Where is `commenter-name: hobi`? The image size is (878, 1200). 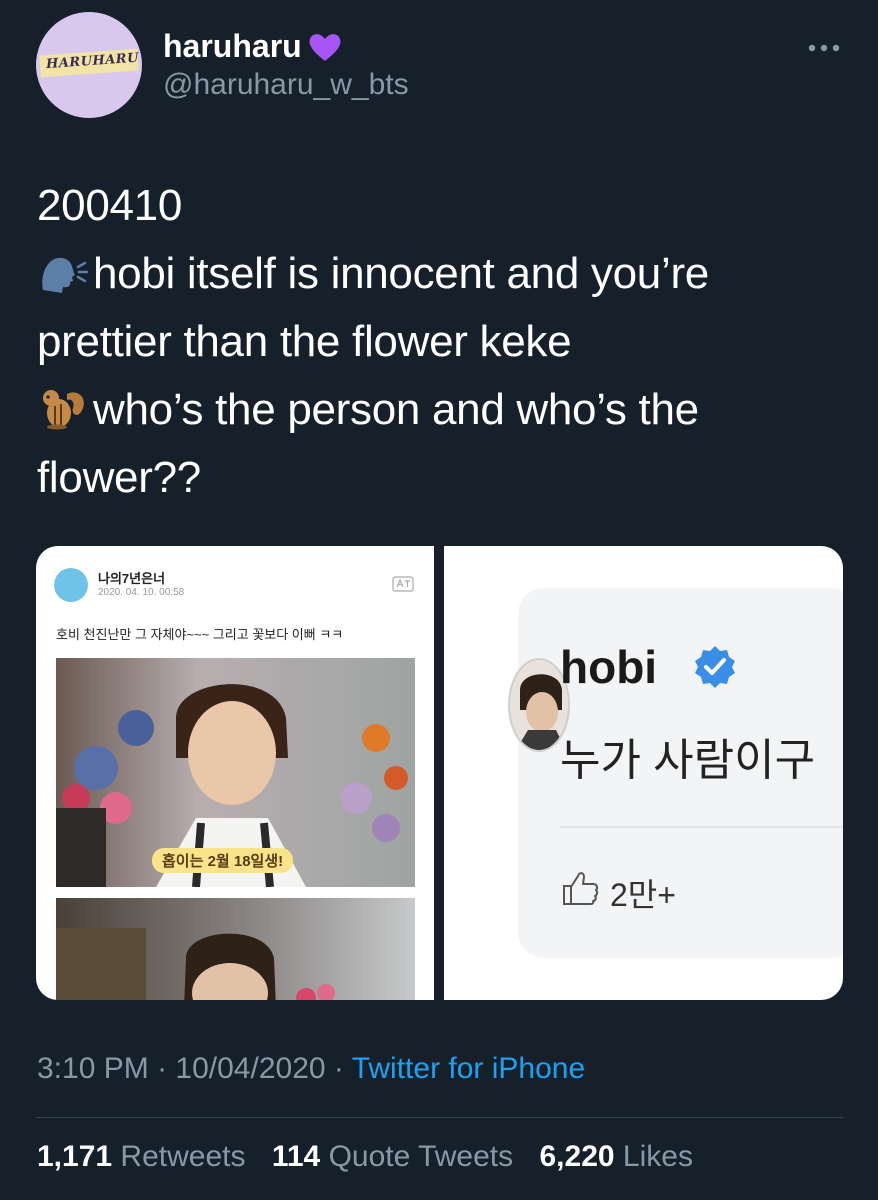 commenter-name: hobi is located at coordinates (609, 667).